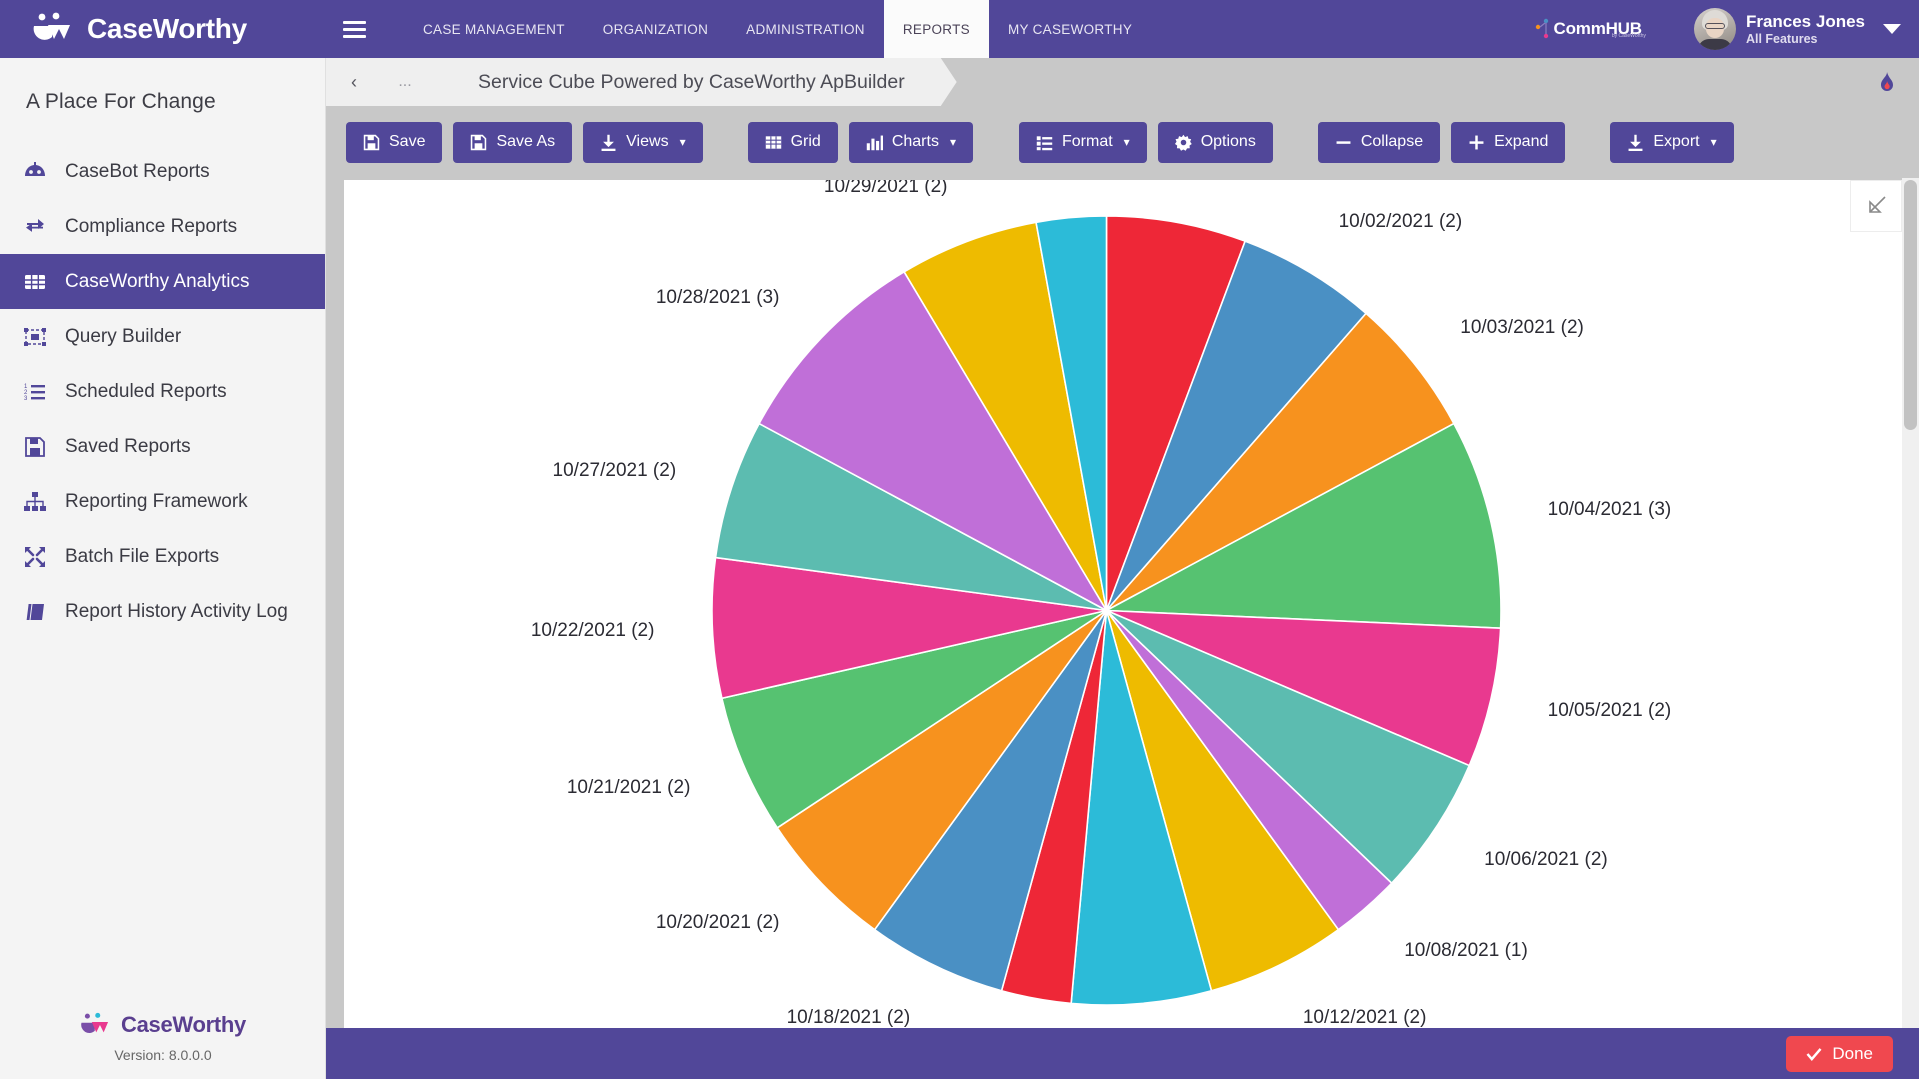  I want to click on pie-slice-label: 10/20/2021 (2), so click(717, 923).